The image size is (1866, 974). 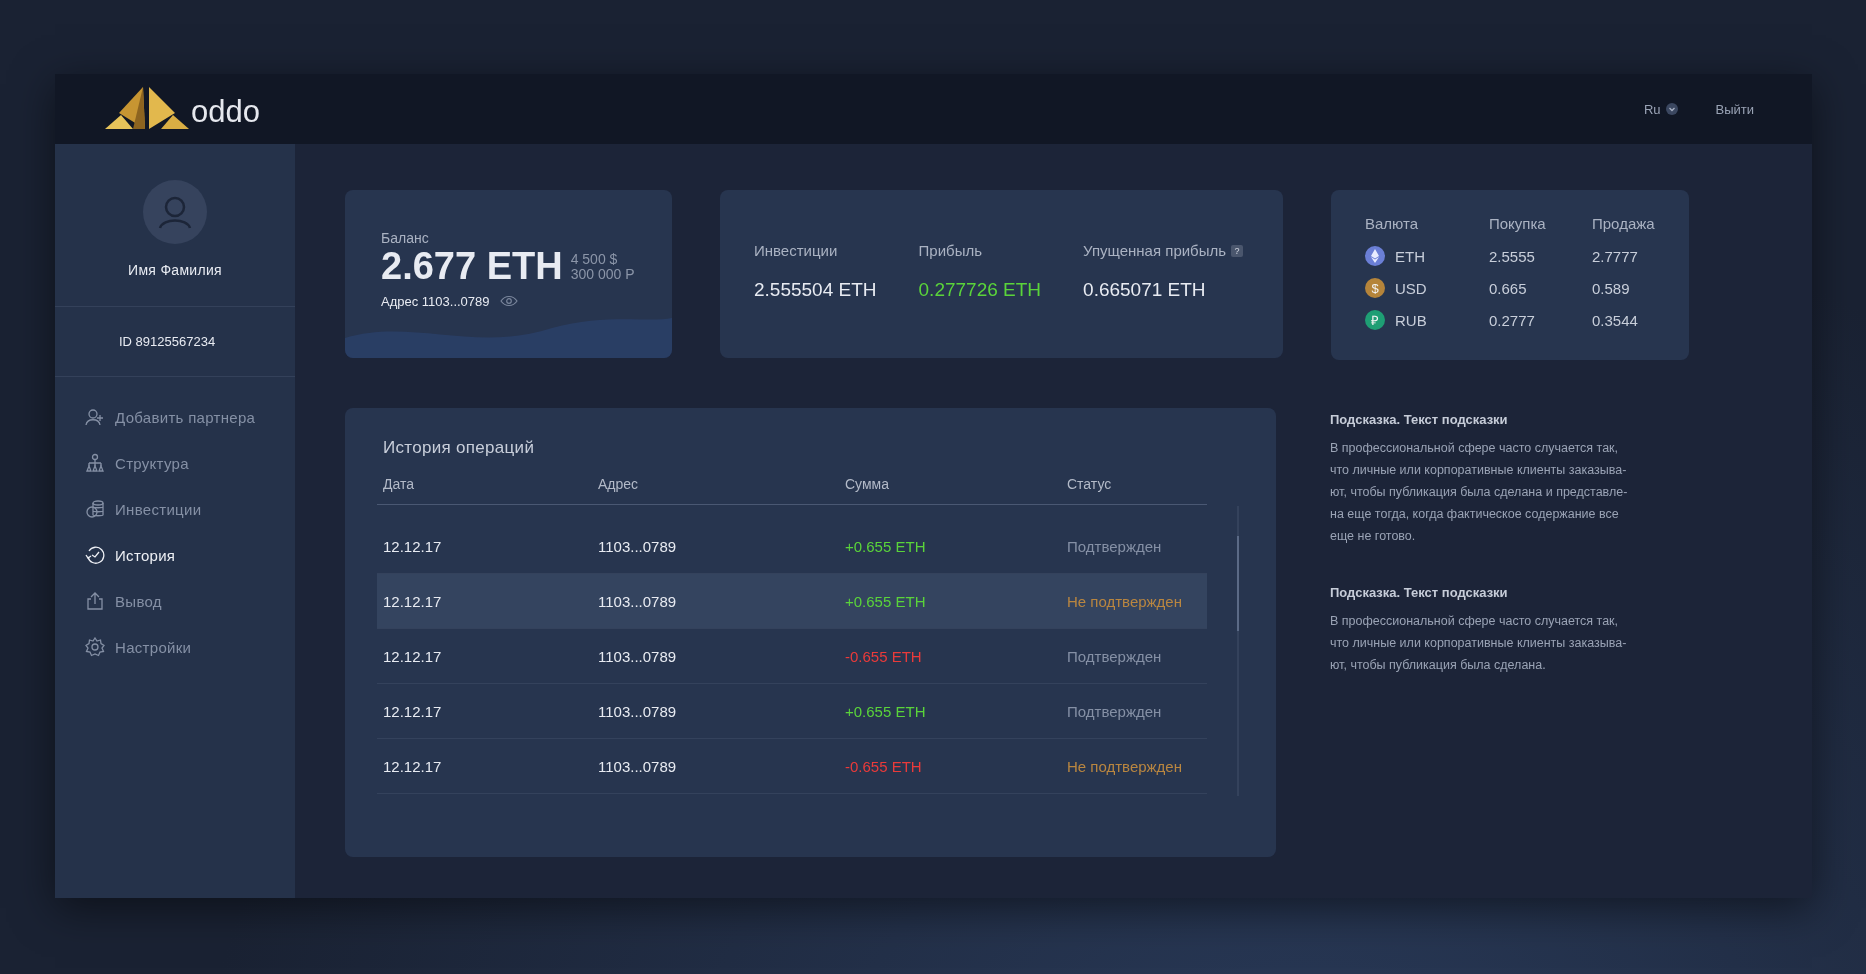 What do you see at coordinates (1411, 288) in the screenshot?
I see `currency-code: USD` at bounding box center [1411, 288].